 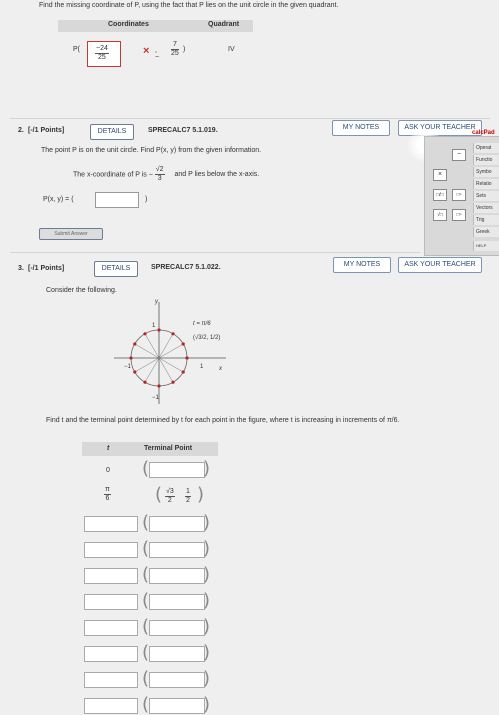 I want to click on q1-y-sign: , −, so click(x=157, y=54).